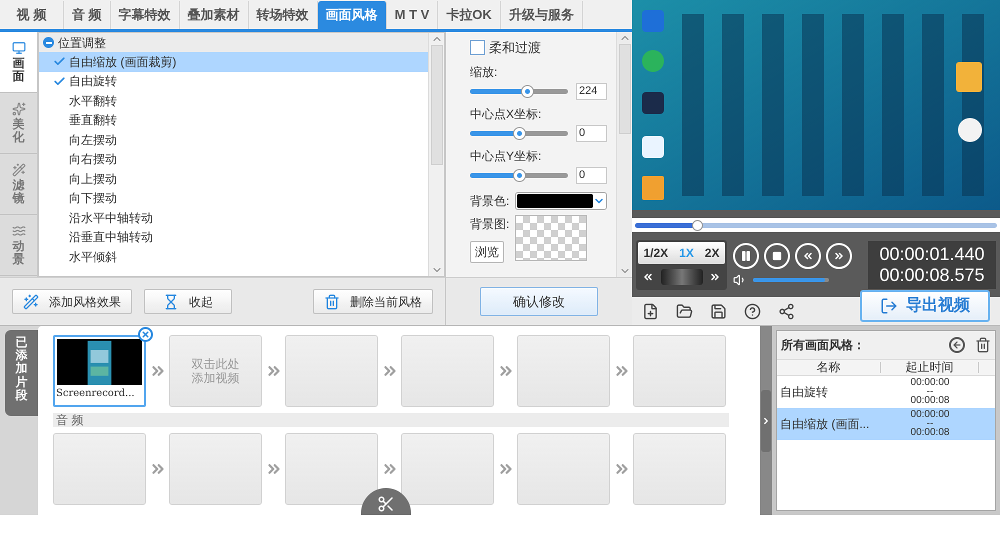 This screenshot has height=554, width=1000. I want to click on share-icon, so click(786, 311).